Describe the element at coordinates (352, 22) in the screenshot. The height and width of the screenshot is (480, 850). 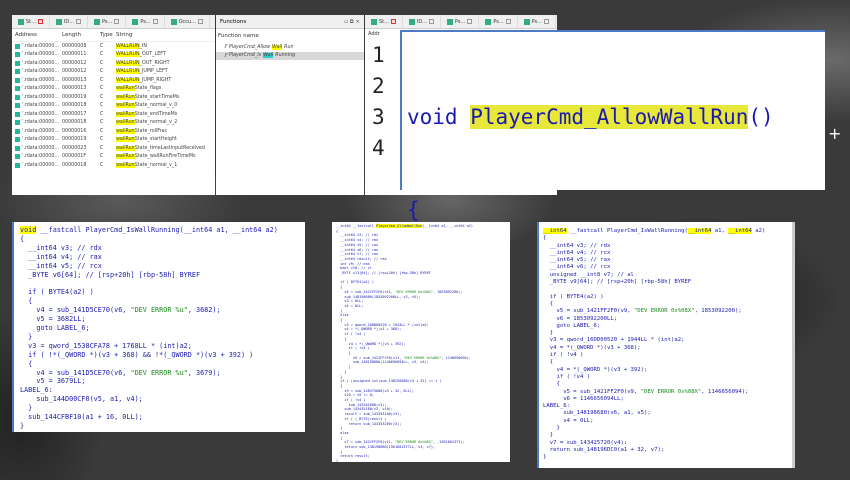
I see `window-controls: ▫ ⧉ ×` at that location.